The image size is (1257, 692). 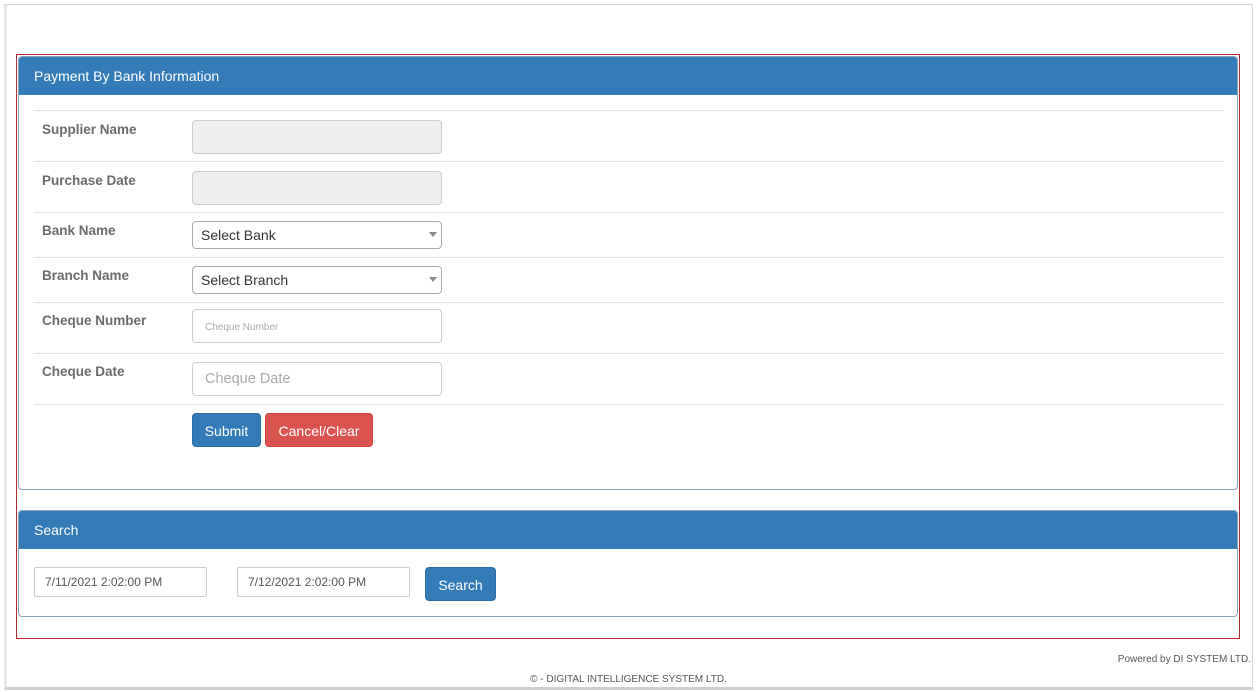 What do you see at coordinates (628, 327) in the screenshot?
I see `form-row-cheque-number: Cheque Number Cheque Number` at bounding box center [628, 327].